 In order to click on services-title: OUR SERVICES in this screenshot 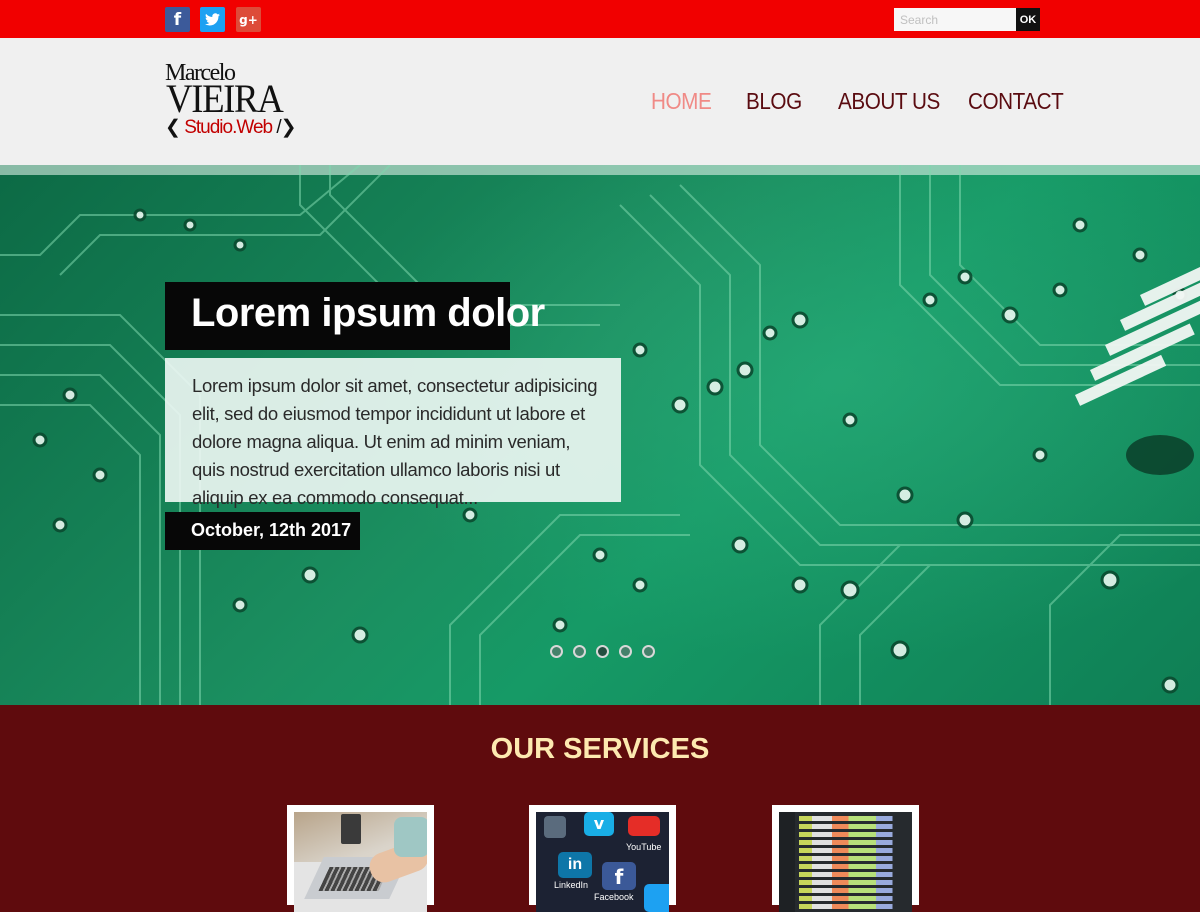, I will do `click(600, 749)`.